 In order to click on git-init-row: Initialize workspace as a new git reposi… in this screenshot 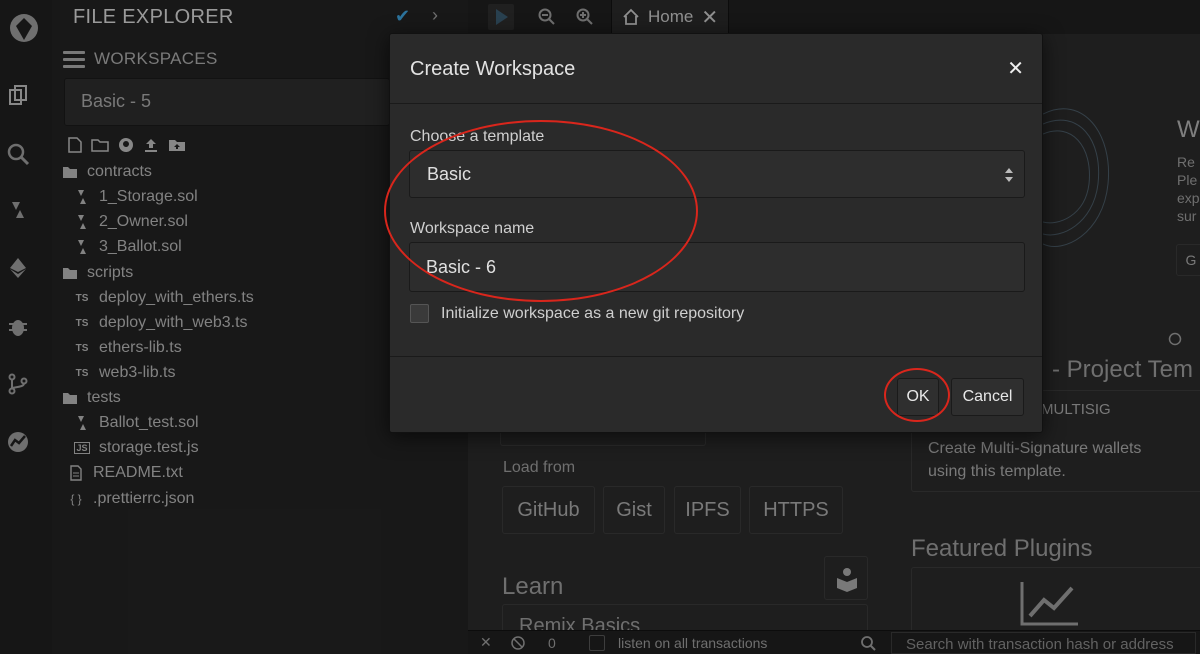, I will do `click(577, 313)`.